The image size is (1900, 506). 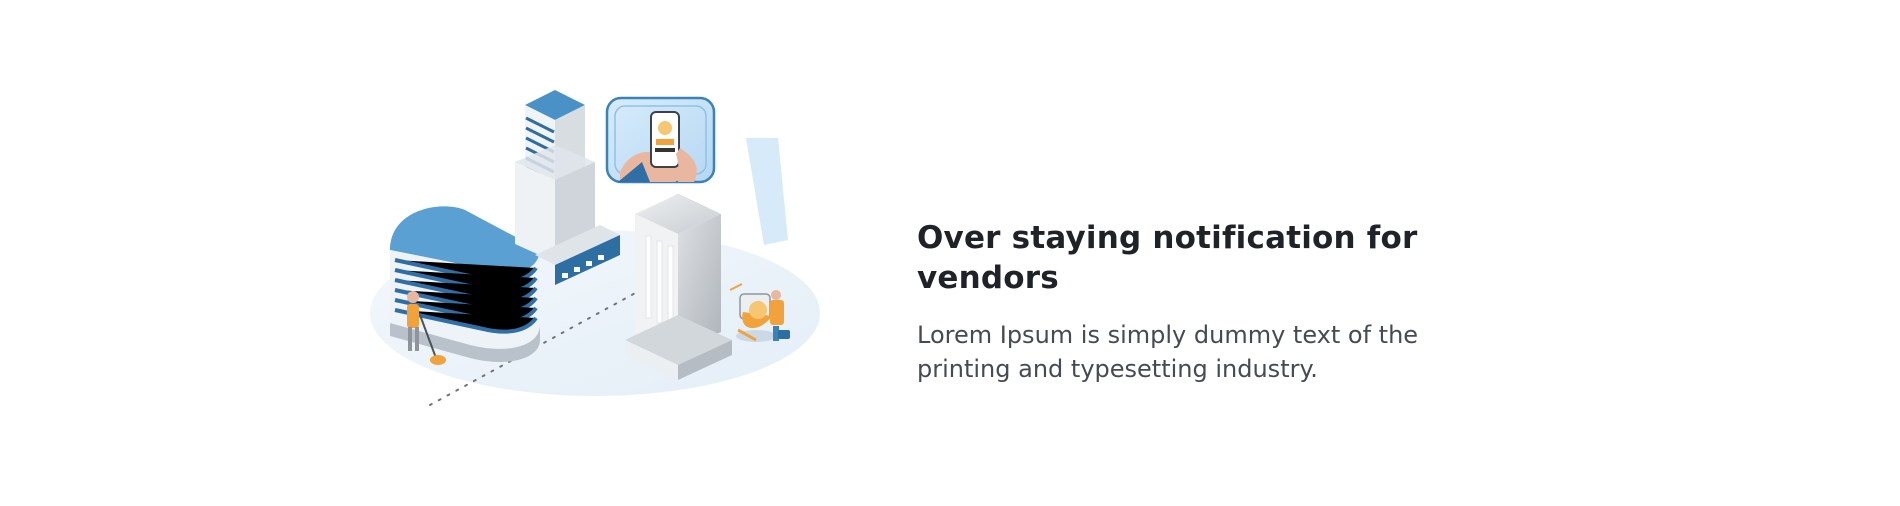 I want to click on isometric-city-notification-illustration, so click(x=595, y=248).